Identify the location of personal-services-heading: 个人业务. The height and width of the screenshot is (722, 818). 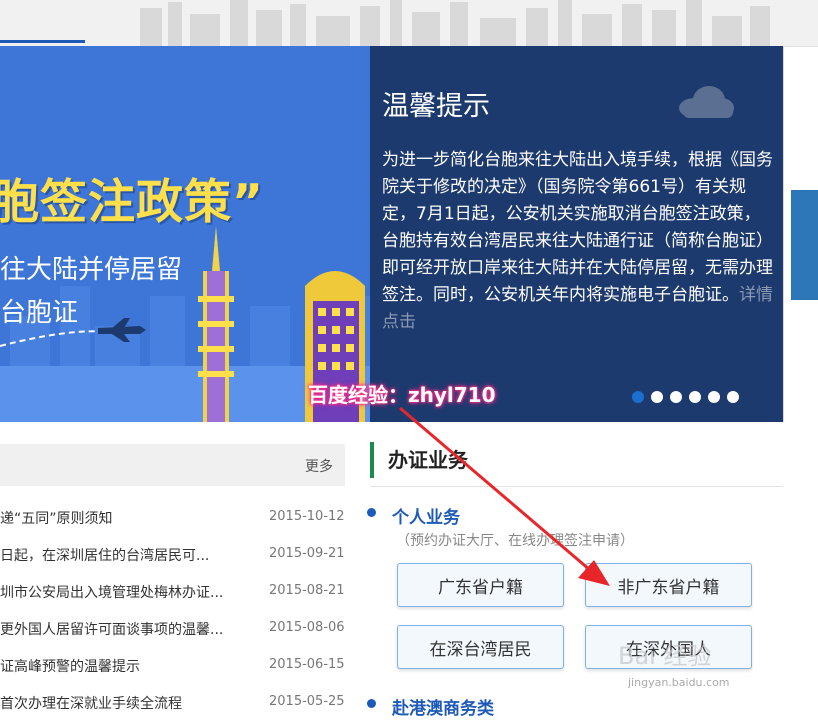
(426, 515).